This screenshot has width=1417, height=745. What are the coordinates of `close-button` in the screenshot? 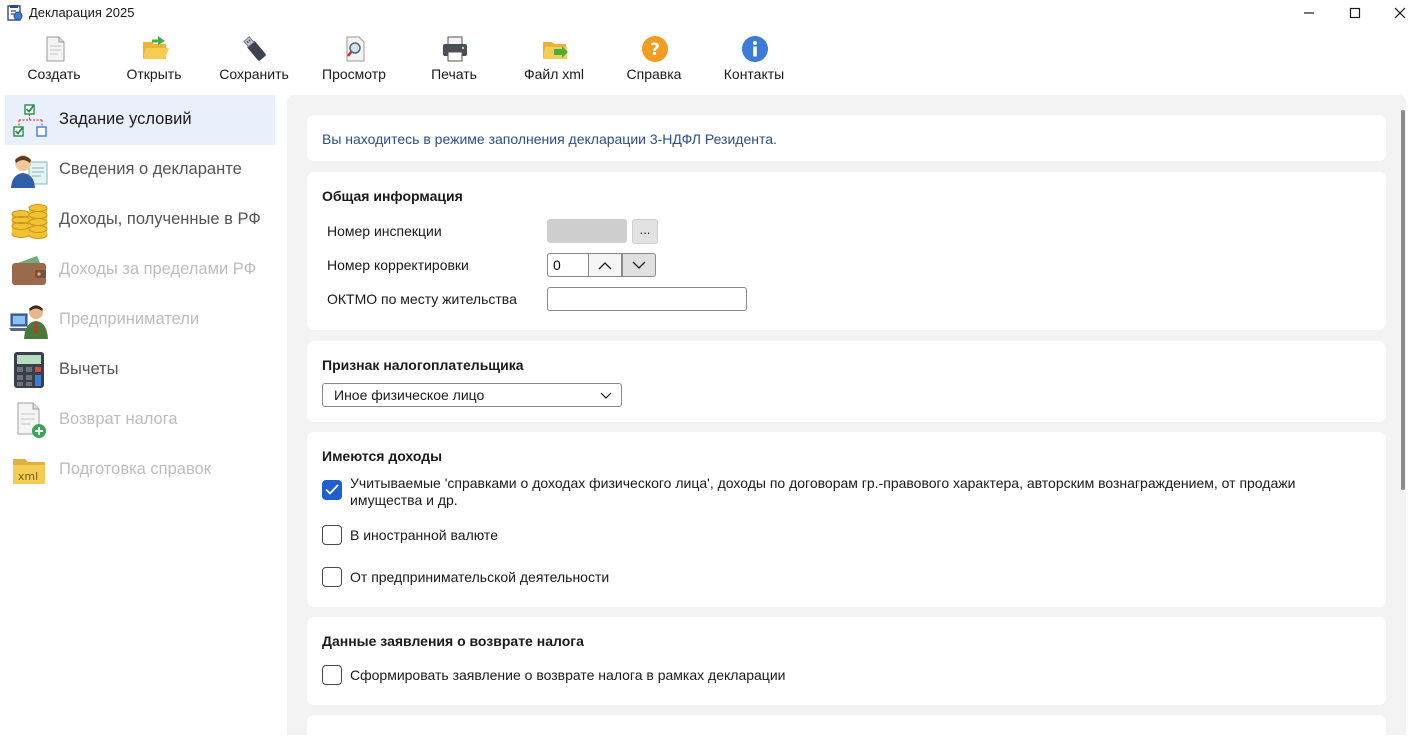 It's located at (1397, 13).